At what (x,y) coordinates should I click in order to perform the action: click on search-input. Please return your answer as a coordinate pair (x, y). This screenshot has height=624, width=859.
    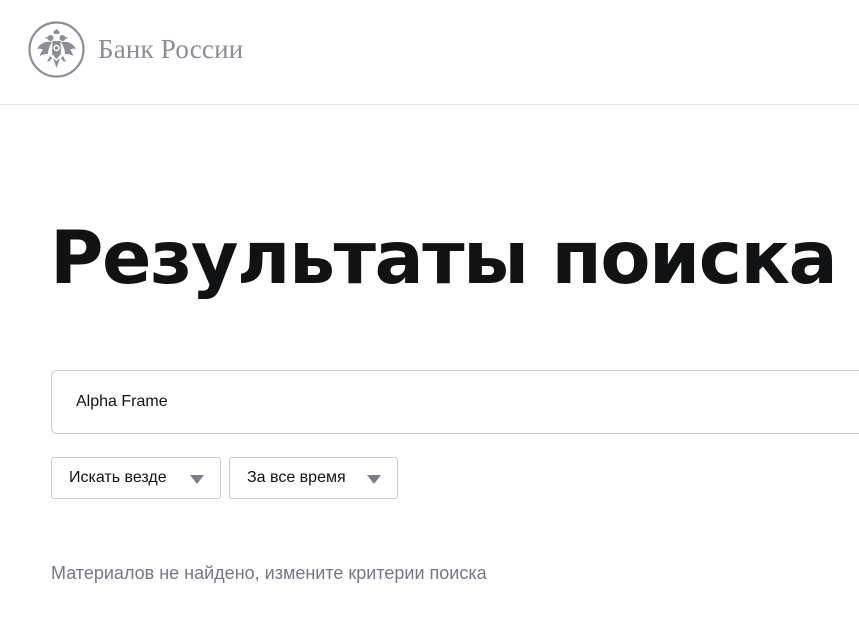
    Looking at the image, I should click on (456, 402).